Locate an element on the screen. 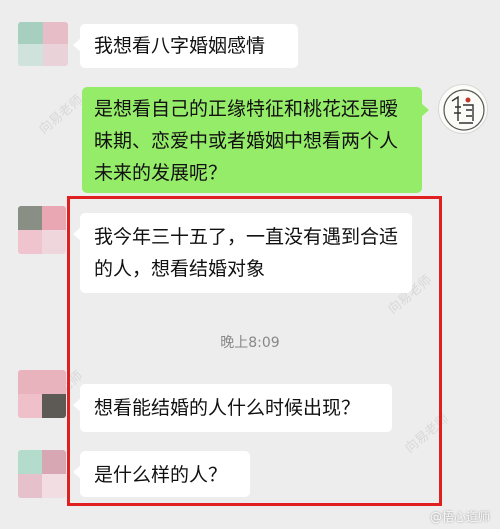  message-bubble: 我今年三十五了，一直没有遇到合适的人，想看结婚对象 is located at coordinates (242, 253).